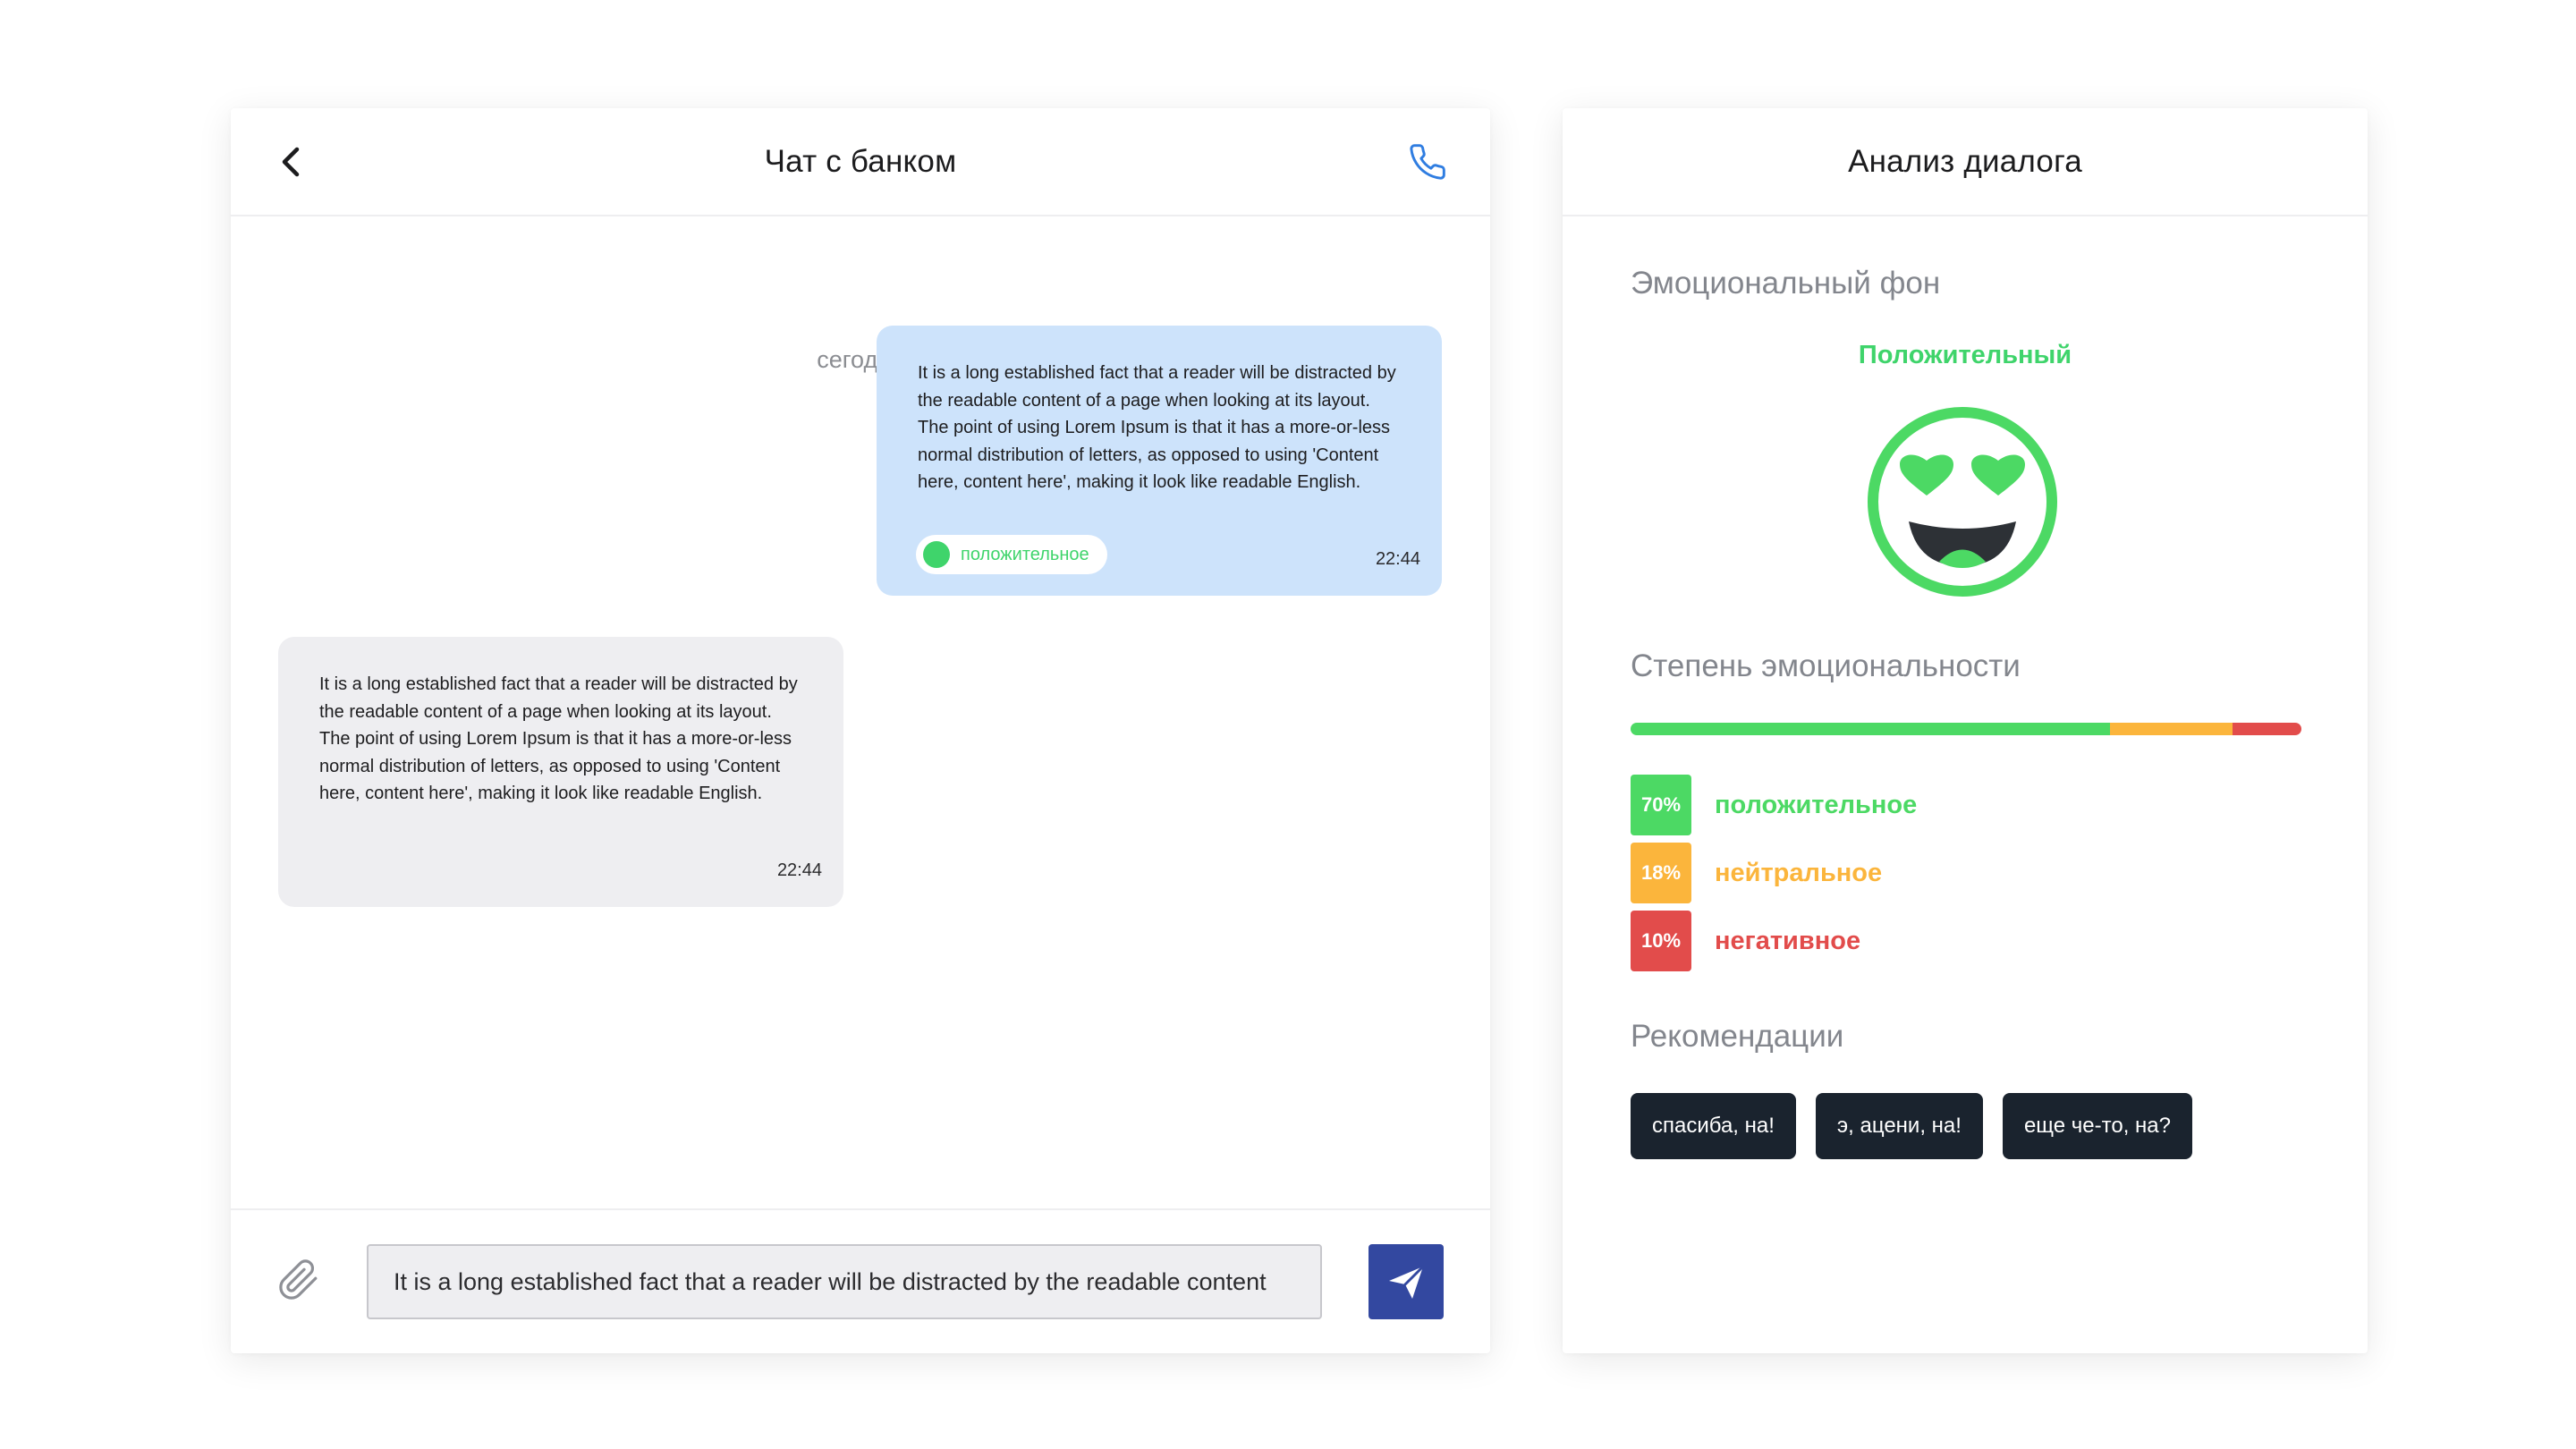  I want to click on chat-title: Чат с банком, so click(860, 161).